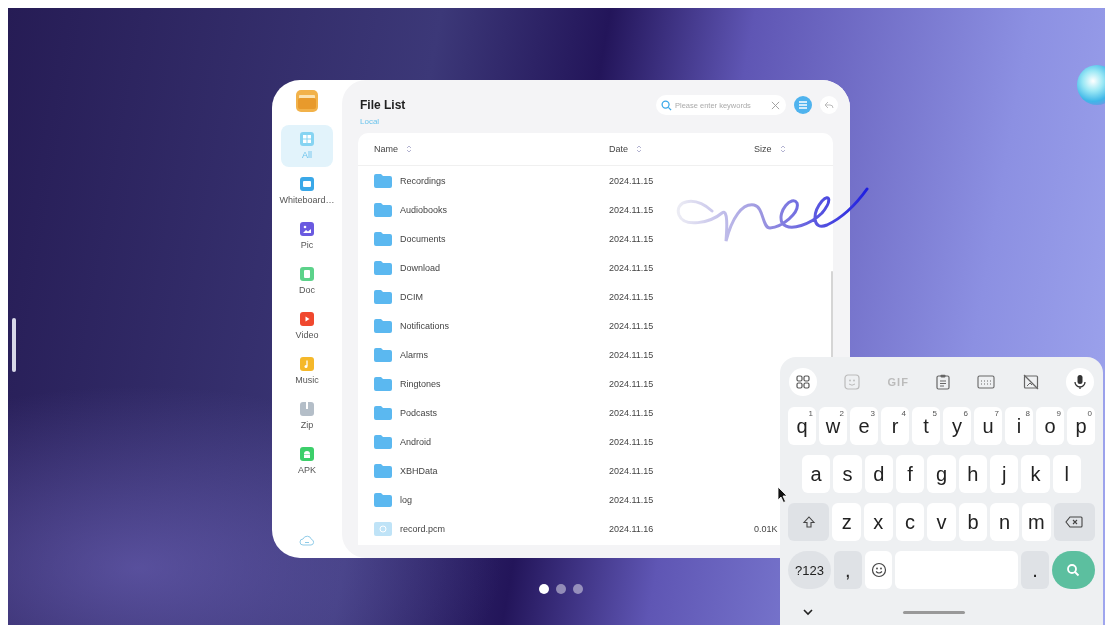 The image size is (1105, 625). Describe the element at coordinates (763, 149) in the screenshot. I see `column-header: Size` at that location.